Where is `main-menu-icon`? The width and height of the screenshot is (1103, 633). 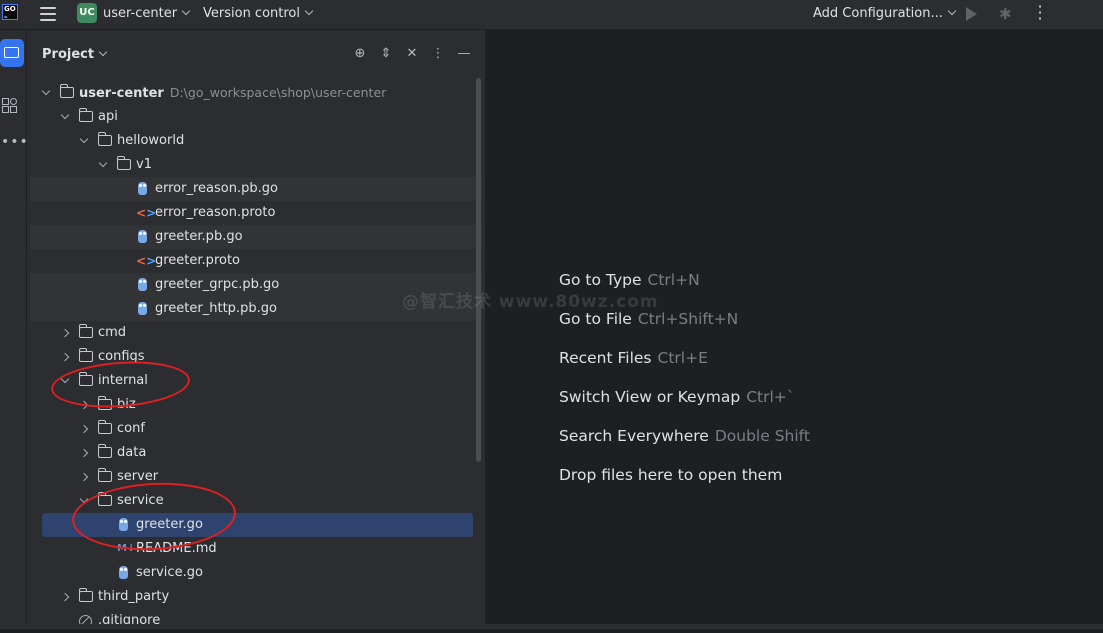
main-menu-icon is located at coordinates (48, 14).